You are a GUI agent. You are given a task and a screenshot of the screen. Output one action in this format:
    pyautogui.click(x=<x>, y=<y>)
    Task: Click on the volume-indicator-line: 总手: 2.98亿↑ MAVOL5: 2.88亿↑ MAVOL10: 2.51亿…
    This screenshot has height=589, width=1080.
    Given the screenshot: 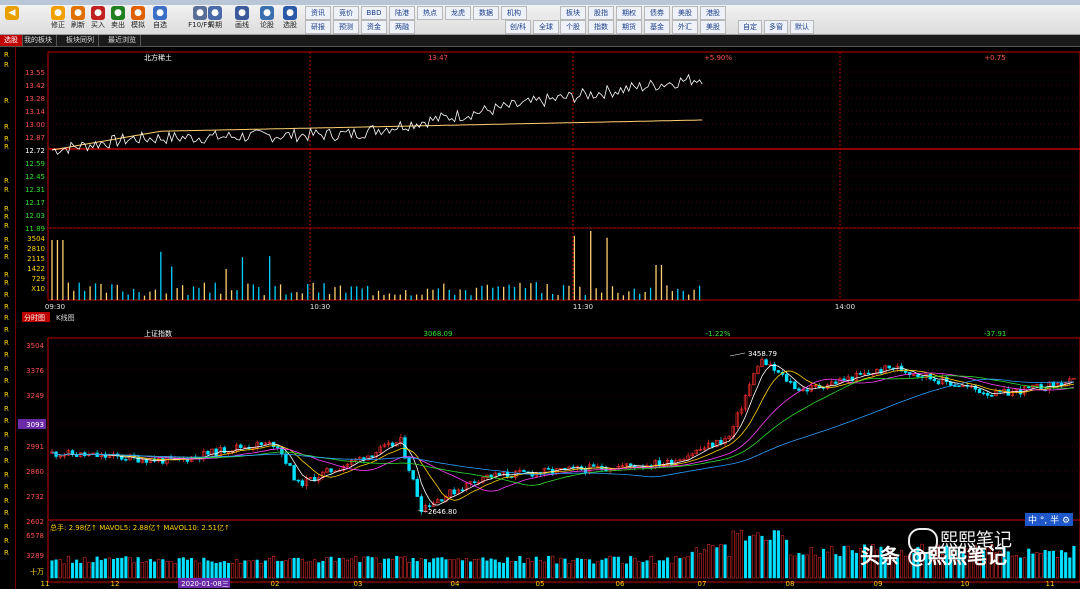 What is the action you would take?
    pyautogui.click(x=140, y=527)
    